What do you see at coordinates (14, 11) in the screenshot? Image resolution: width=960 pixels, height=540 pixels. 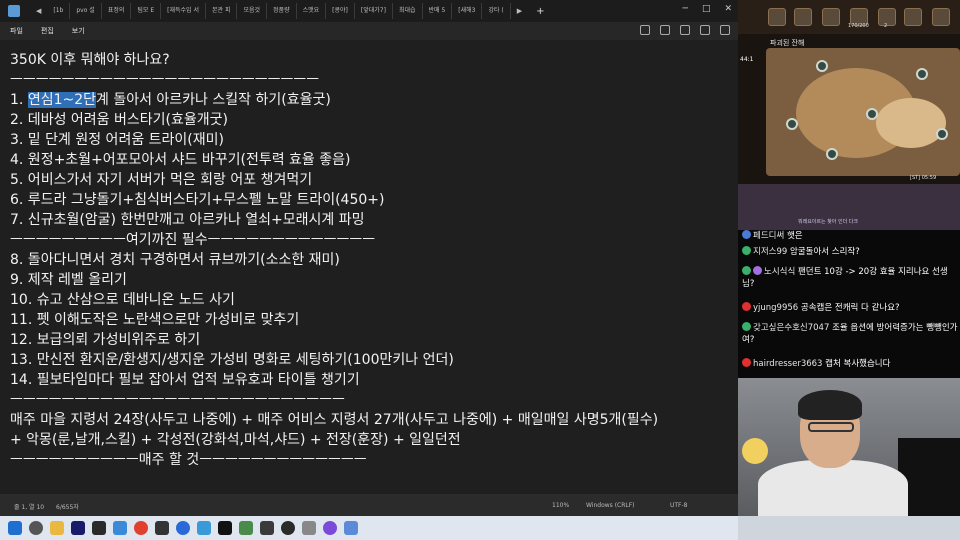 I see `notepad-app-icon` at bounding box center [14, 11].